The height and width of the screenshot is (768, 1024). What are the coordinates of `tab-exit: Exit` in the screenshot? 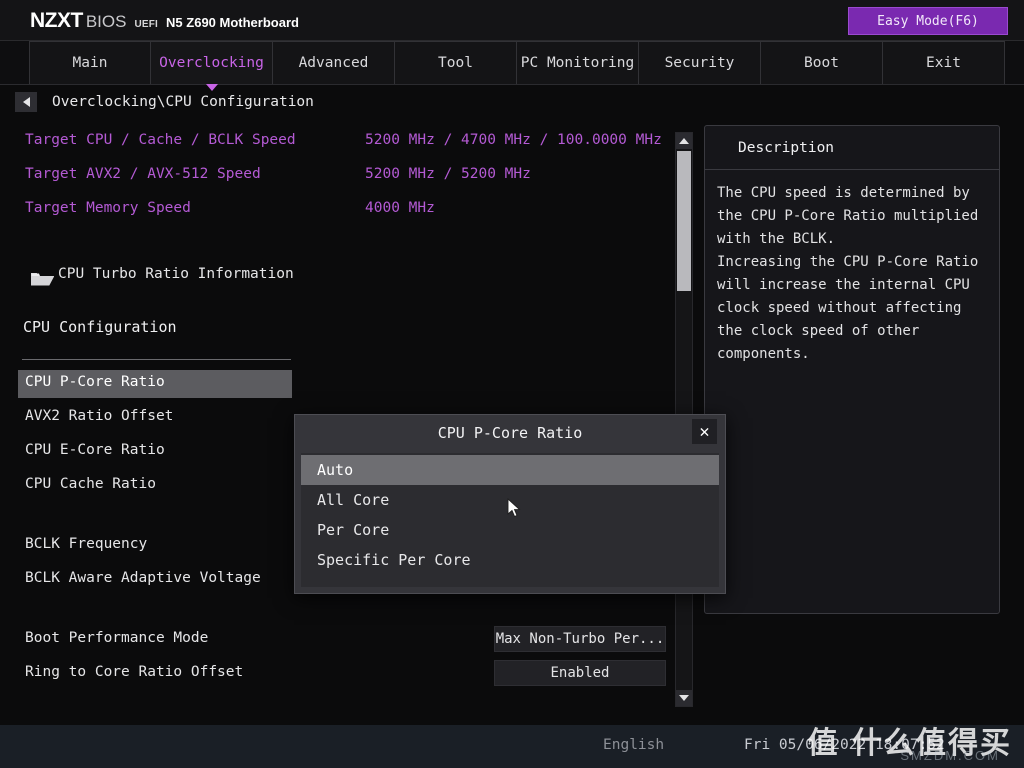 It's located at (944, 62).